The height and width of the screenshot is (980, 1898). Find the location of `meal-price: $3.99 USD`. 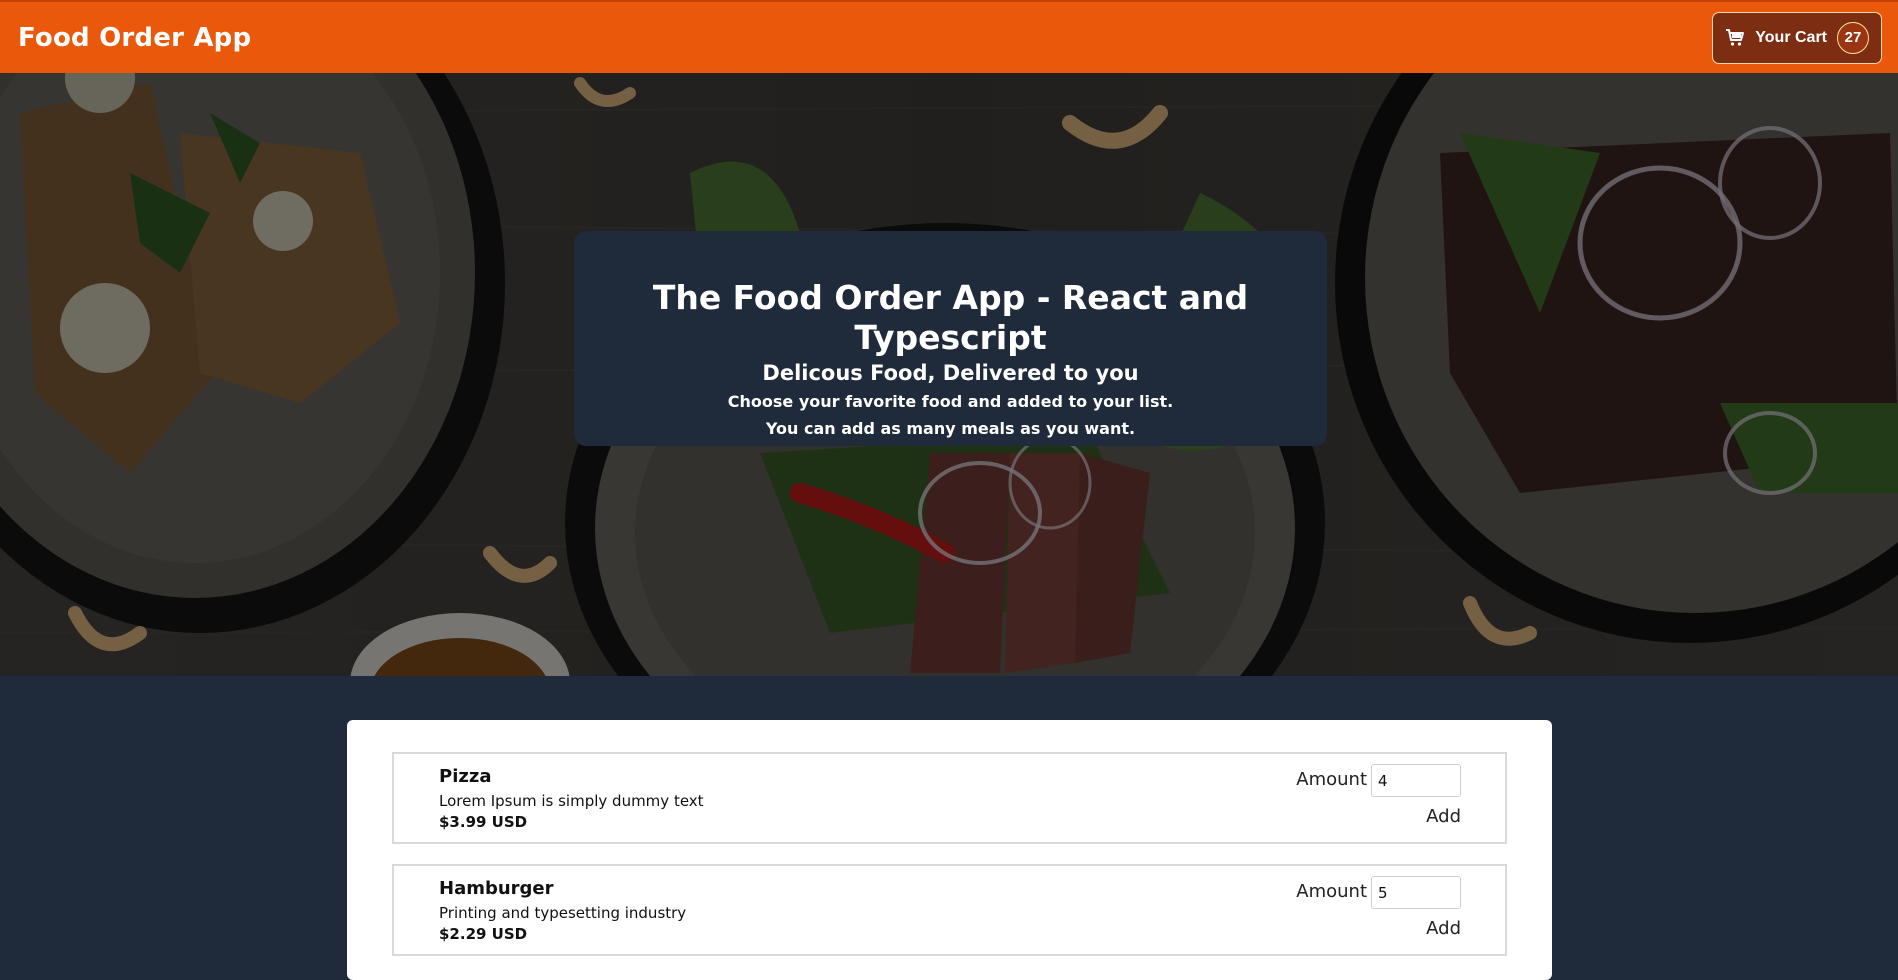

meal-price: $3.99 USD is located at coordinates (483, 822).